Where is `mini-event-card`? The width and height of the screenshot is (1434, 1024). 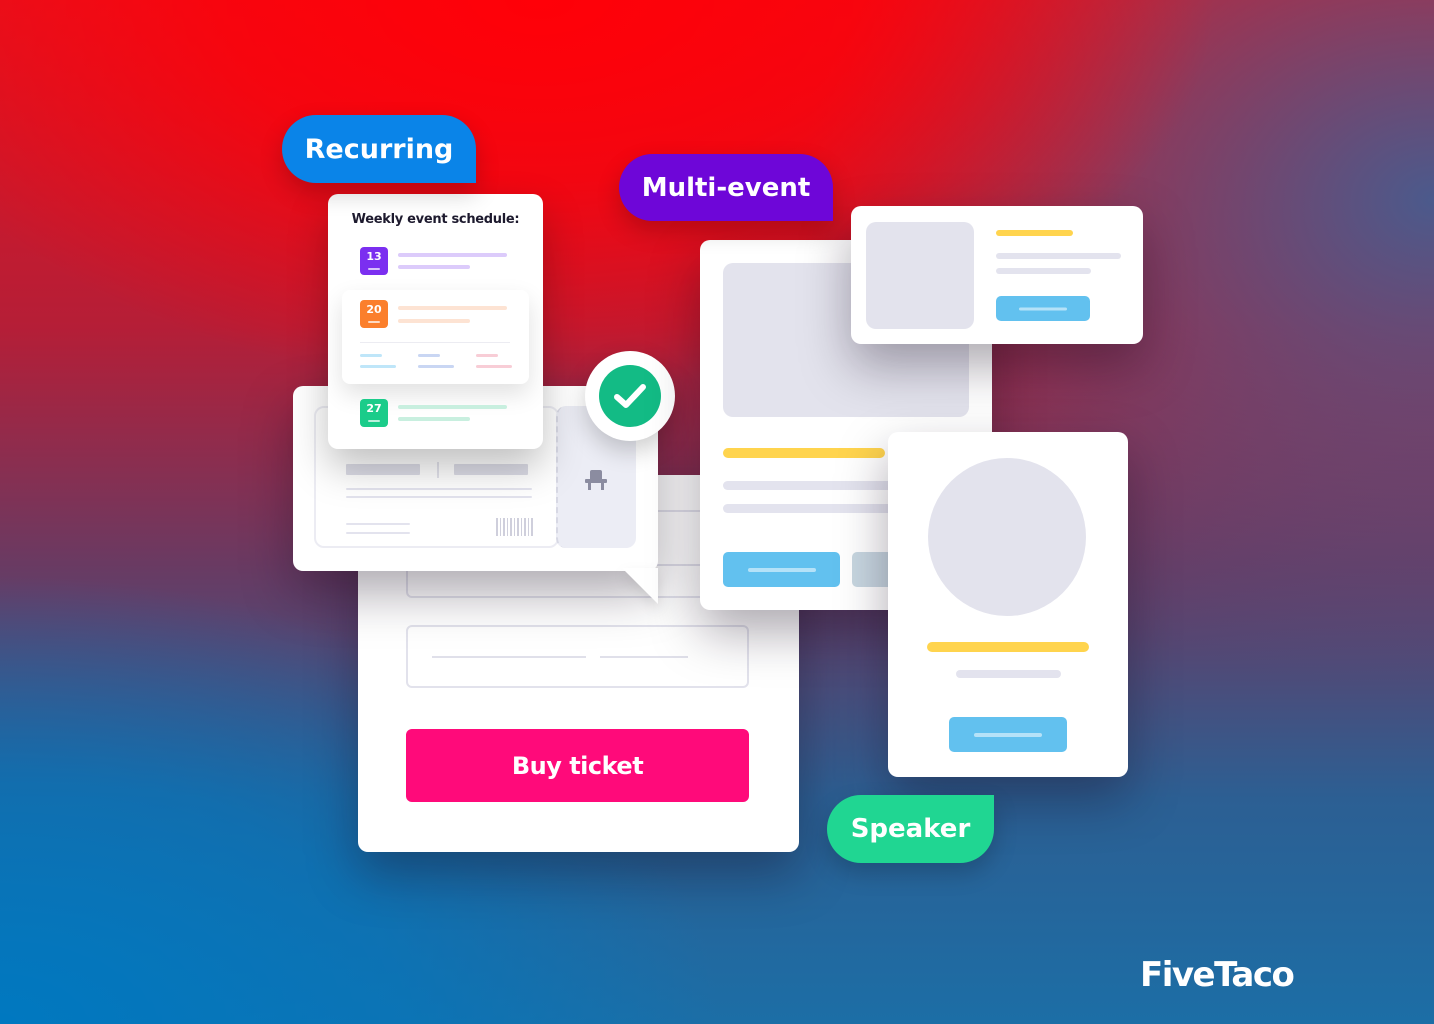
mini-event-card is located at coordinates (997, 275).